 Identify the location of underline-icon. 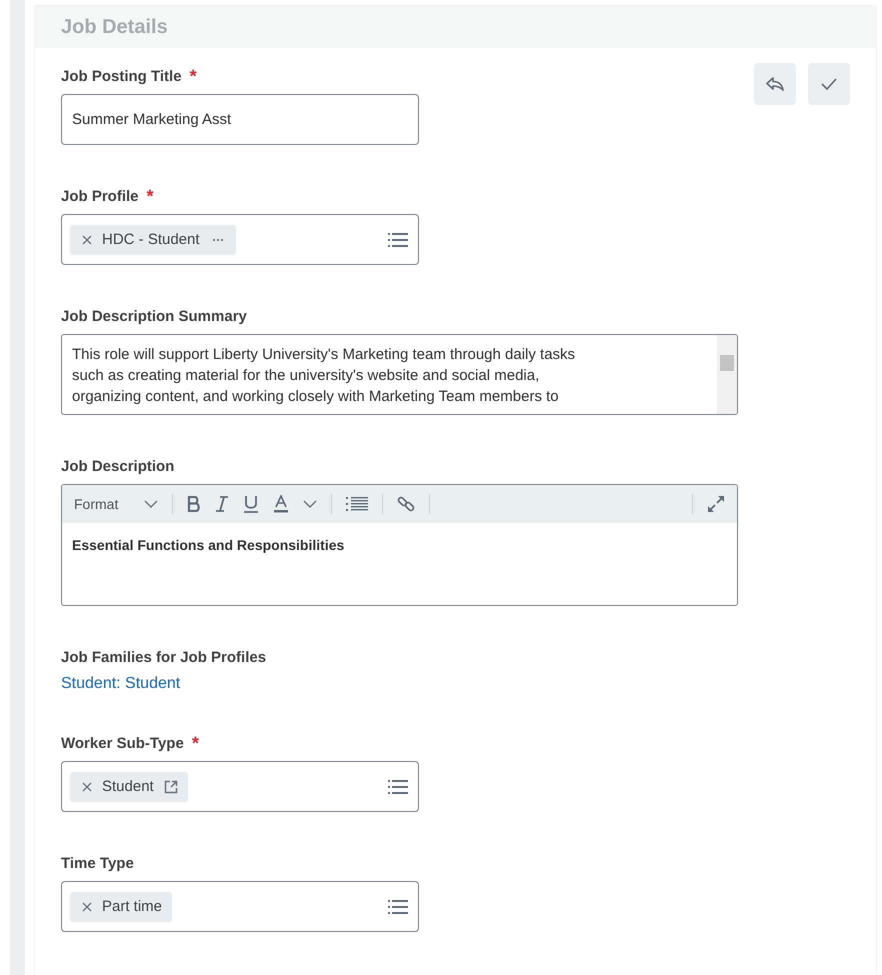
(251, 504).